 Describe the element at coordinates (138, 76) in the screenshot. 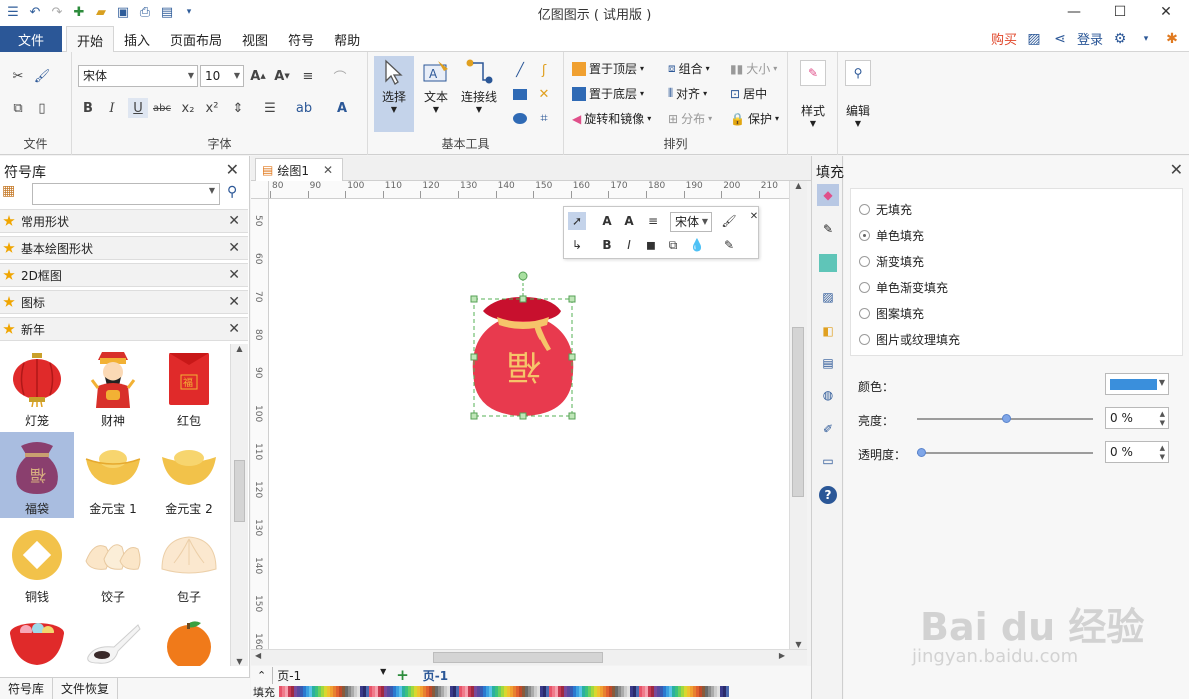

I see `font-name-combo: 宋体 ▼` at that location.